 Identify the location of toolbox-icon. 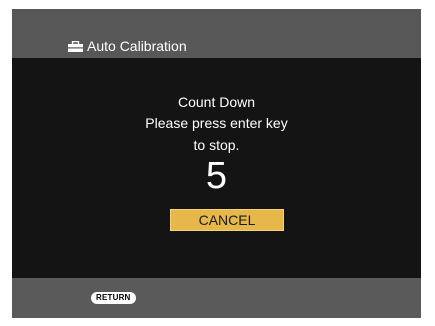
(75, 46).